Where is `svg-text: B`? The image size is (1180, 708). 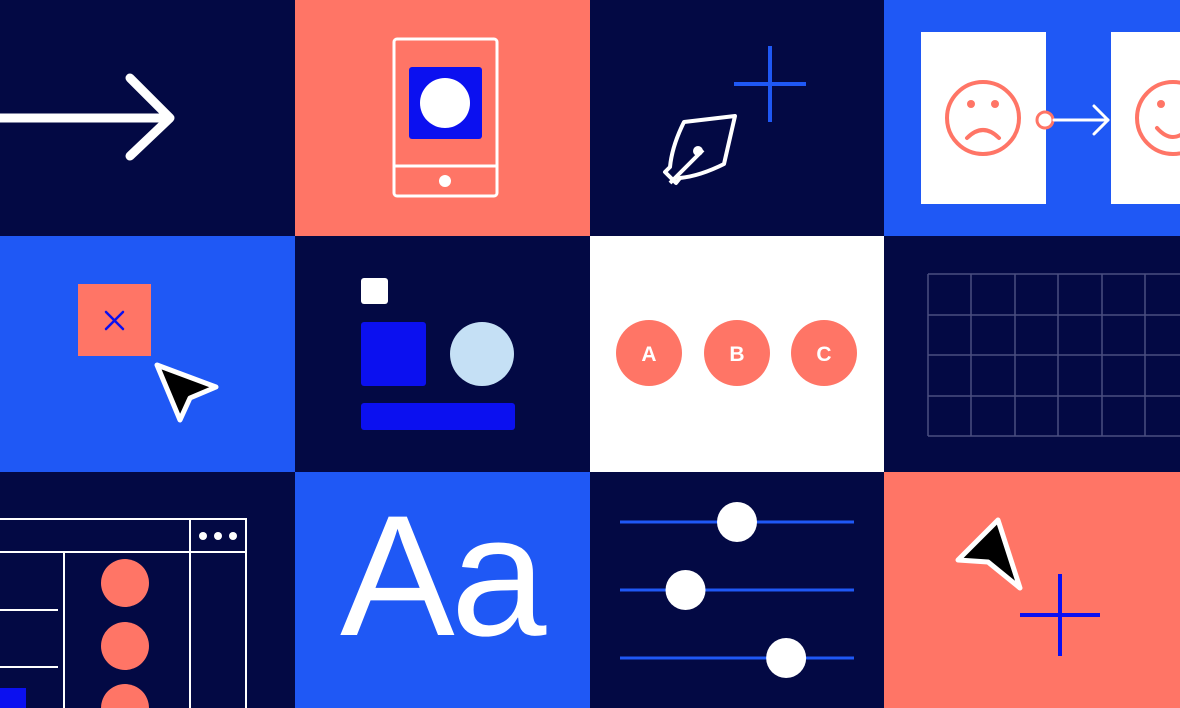
svg-text: B is located at coordinates (736, 354).